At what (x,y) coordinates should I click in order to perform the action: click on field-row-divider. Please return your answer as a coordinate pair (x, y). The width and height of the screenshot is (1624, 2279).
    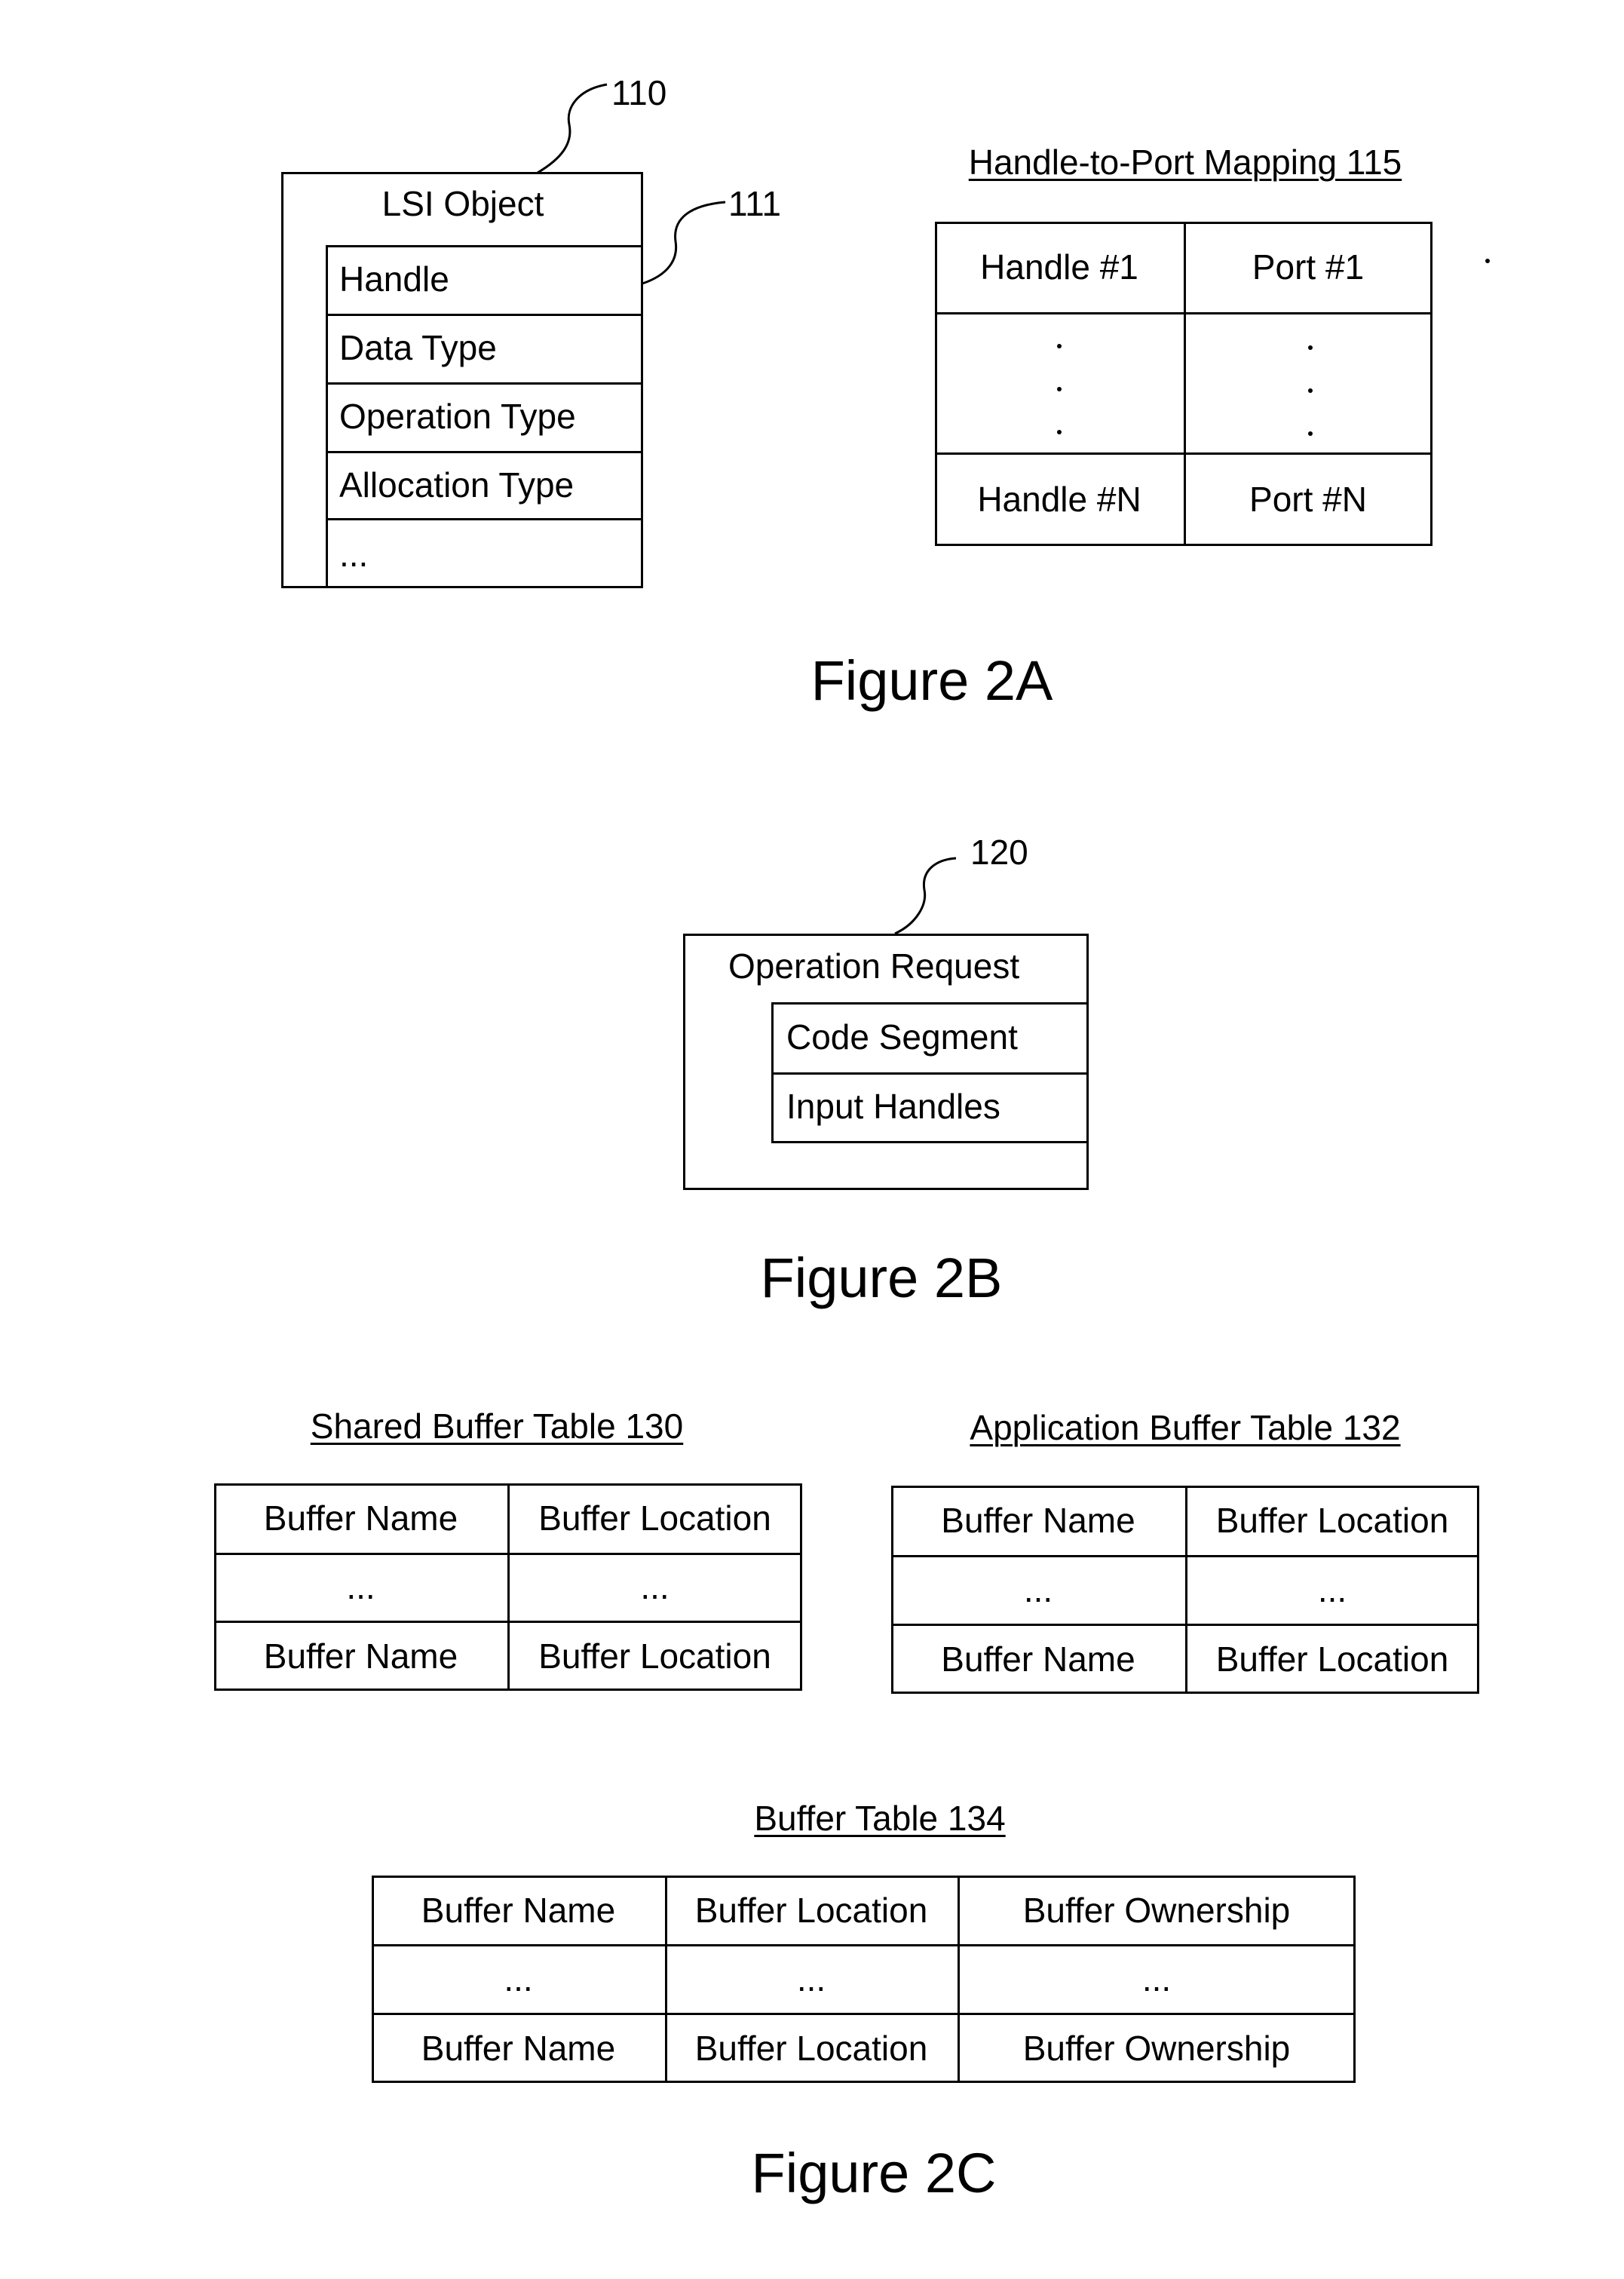
    Looking at the image, I should click on (930, 1074).